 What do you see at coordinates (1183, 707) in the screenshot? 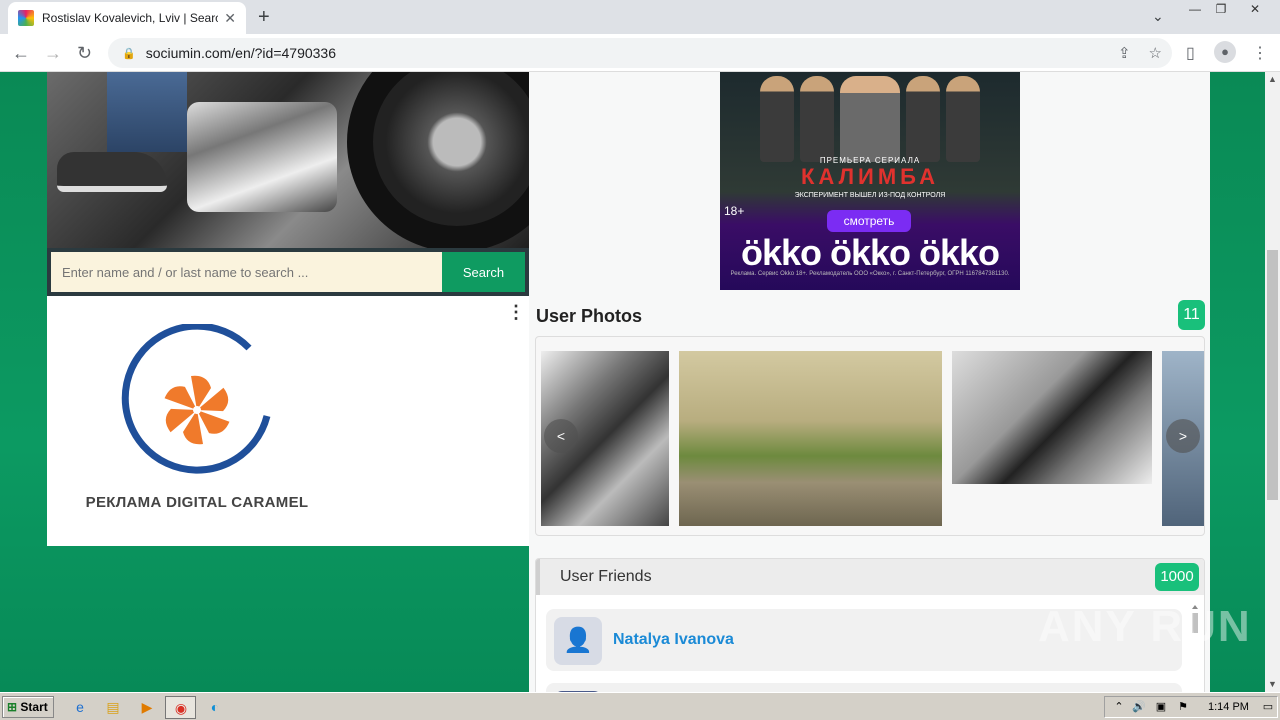
I see `action-center-flag-icon: ⚑` at bounding box center [1183, 707].